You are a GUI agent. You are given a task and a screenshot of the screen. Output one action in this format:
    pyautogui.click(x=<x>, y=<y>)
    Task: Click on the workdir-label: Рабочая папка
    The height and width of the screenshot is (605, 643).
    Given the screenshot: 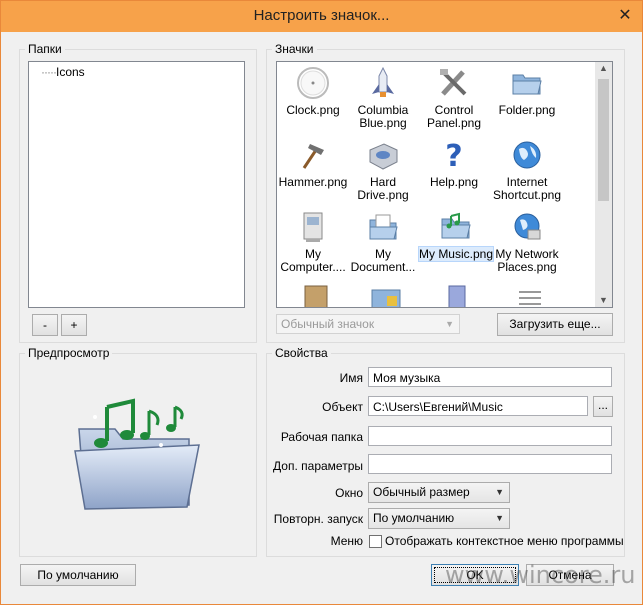 What is the action you would take?
    pyautogui.click(x=321, y=437)
    